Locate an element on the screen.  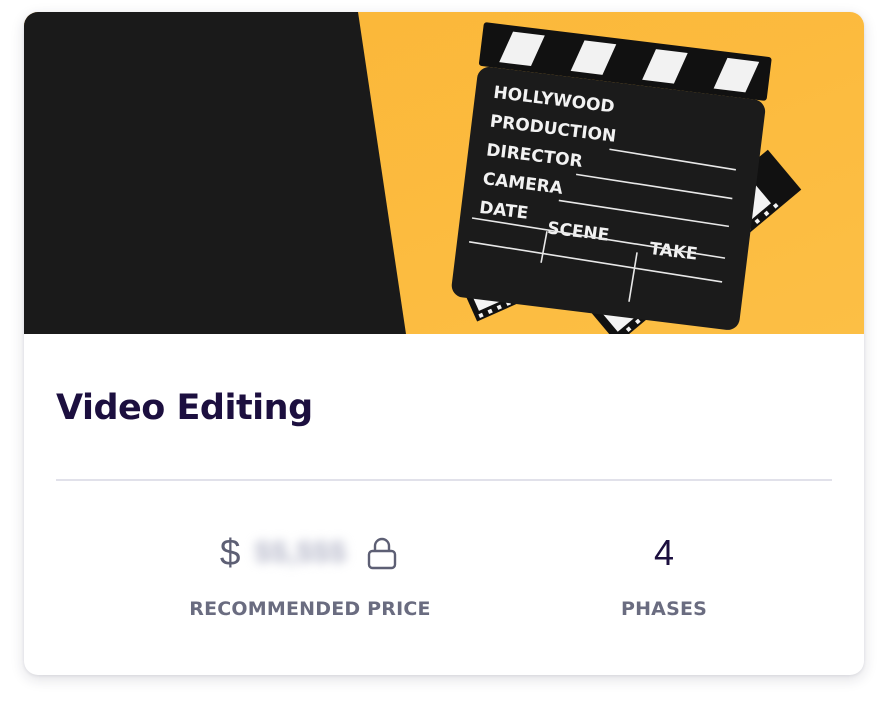
recommended-price-stat: $ $$,$$$ RECOMMENDED PRICE is located at coordinates (310, 576).